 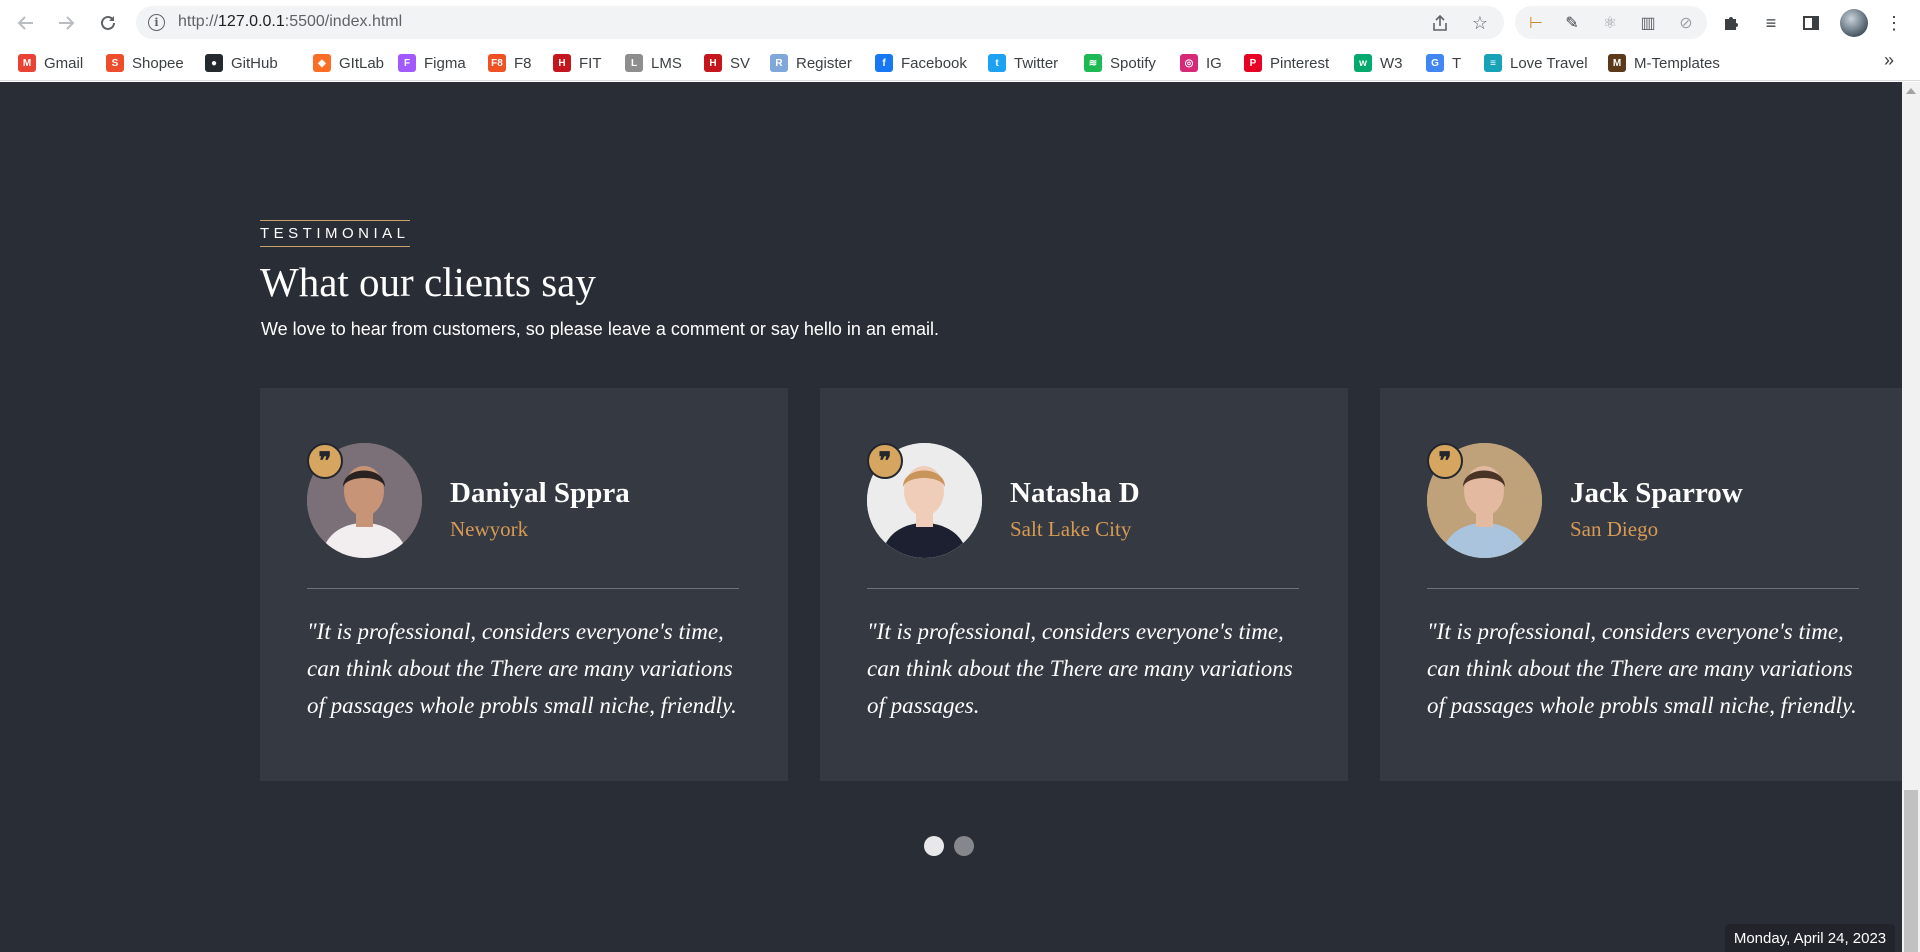 I want to click on bookmark-gmail: M Gmail, so click(x=50, y=63).